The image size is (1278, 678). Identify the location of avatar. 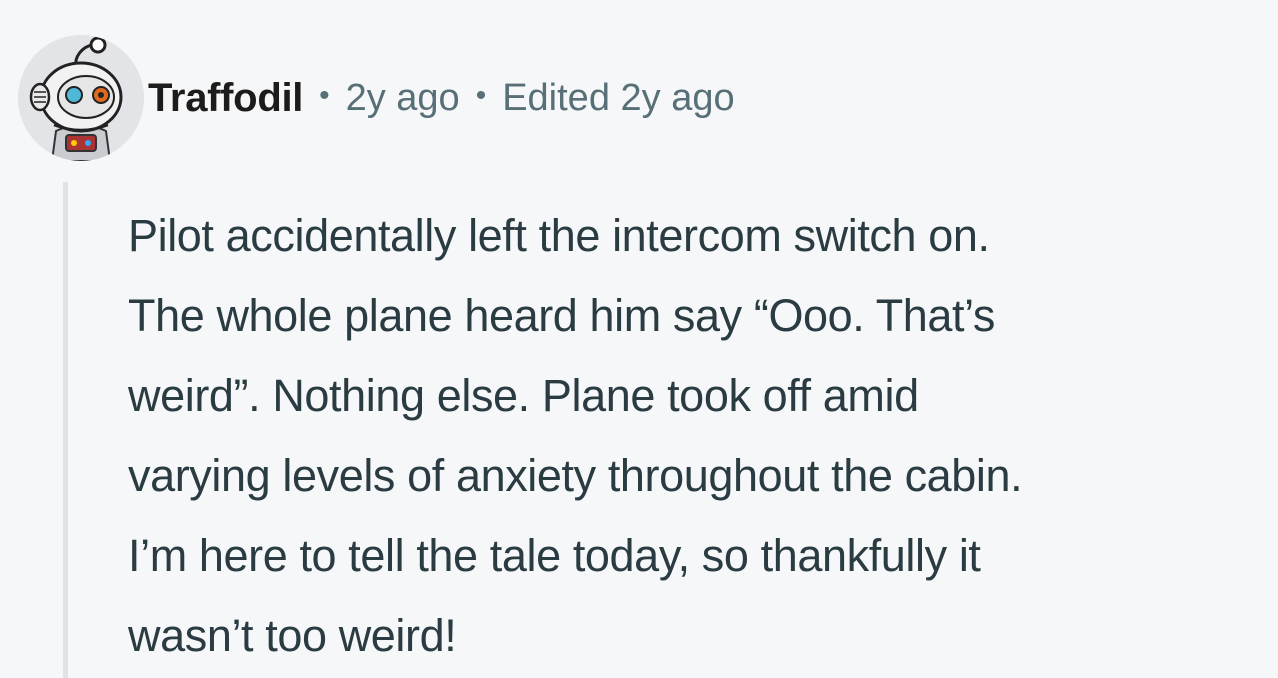
(81, 98).